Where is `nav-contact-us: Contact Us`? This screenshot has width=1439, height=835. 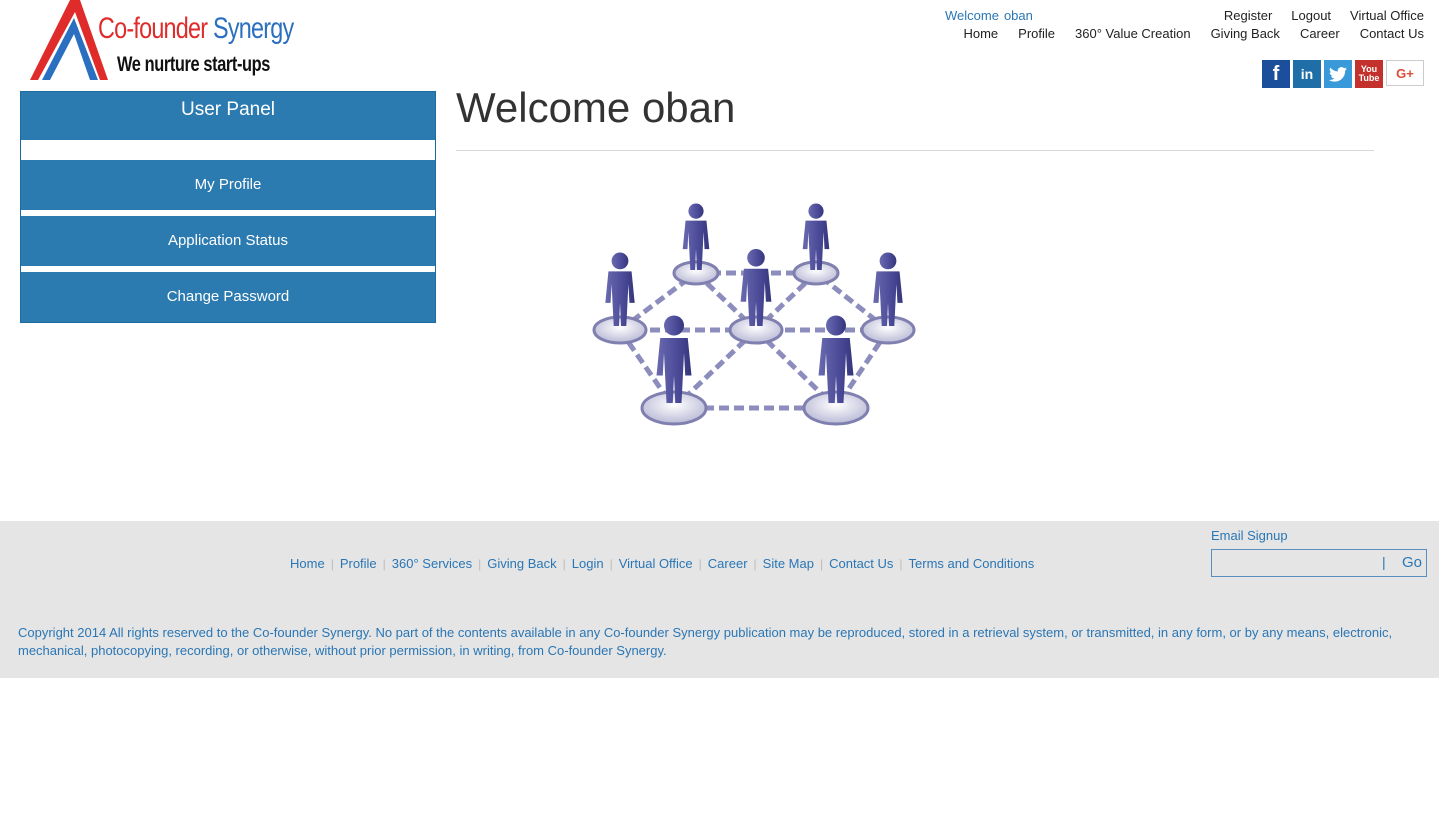 nav-contact-us: Contact Us is located at coordinates (1392, 33).